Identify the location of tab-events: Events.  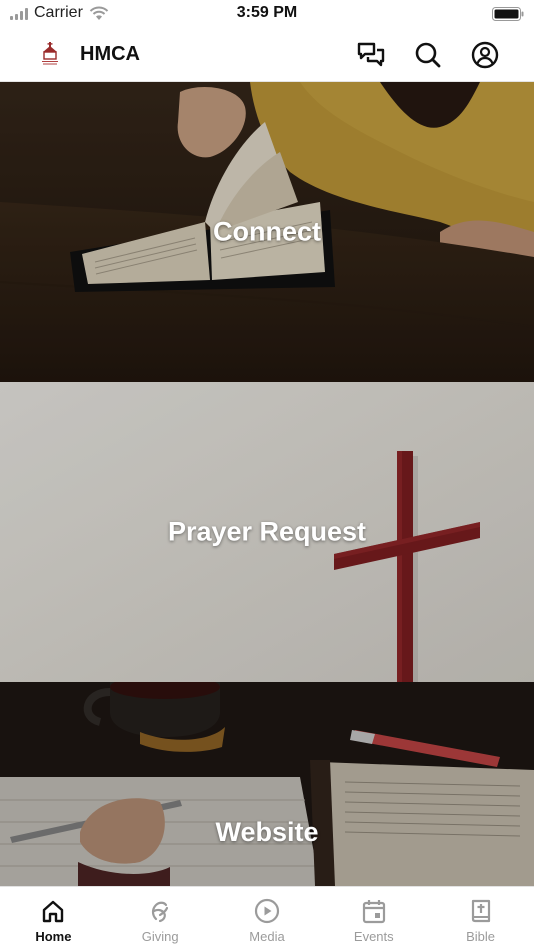
(373, 918).